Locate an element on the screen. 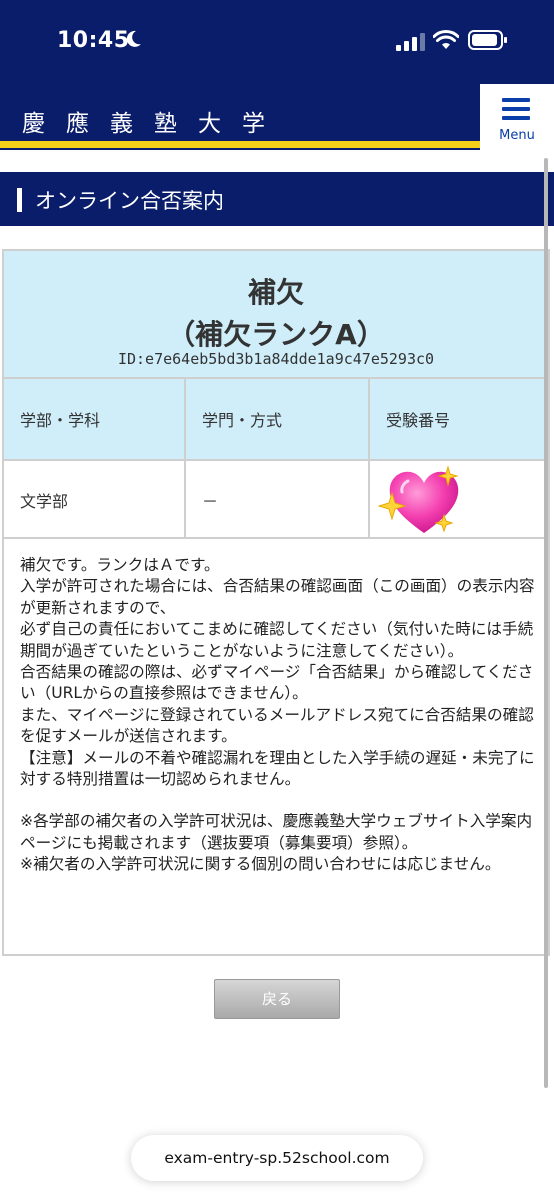 The image size is (554, 1200). result-id: ID:e7e64eb5bd3b1a84dde1a9c47e5293c0 is located at coordinates (276, 359).